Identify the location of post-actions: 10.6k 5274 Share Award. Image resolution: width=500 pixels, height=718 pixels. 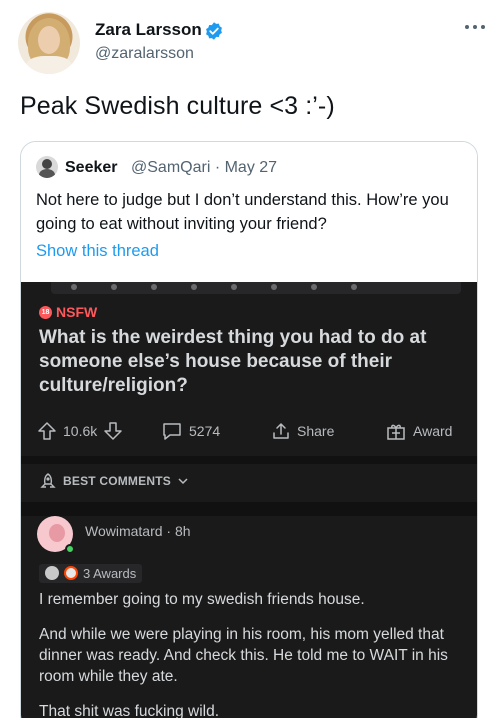
(249, 431).